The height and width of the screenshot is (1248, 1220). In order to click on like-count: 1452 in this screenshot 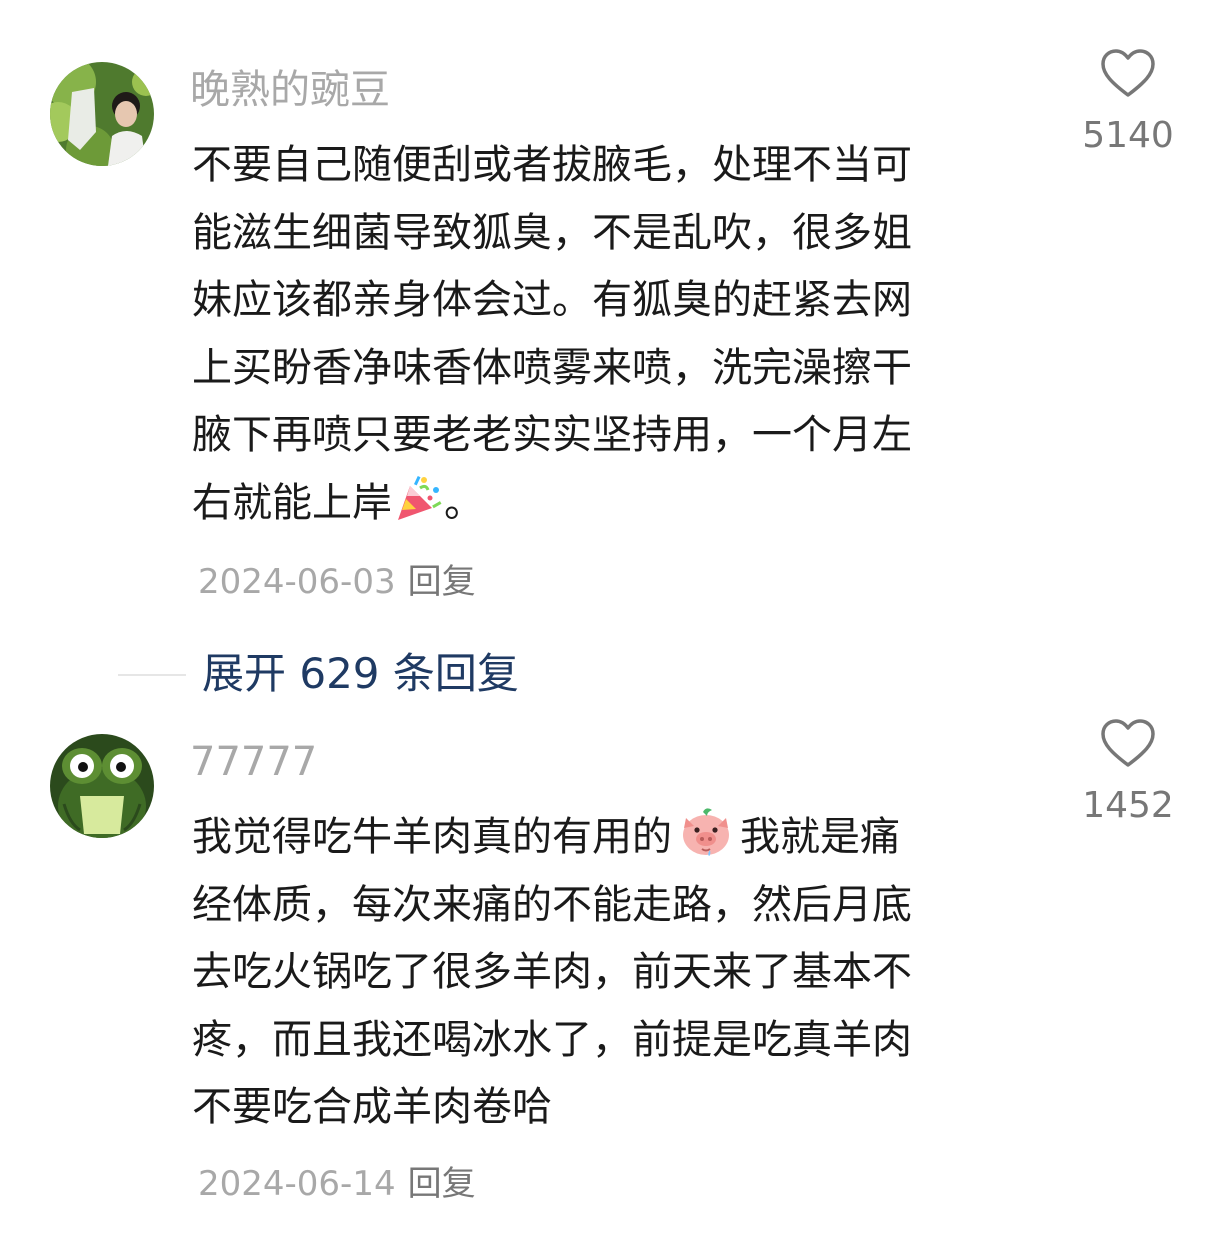, I will do `click(1128, 805)`.